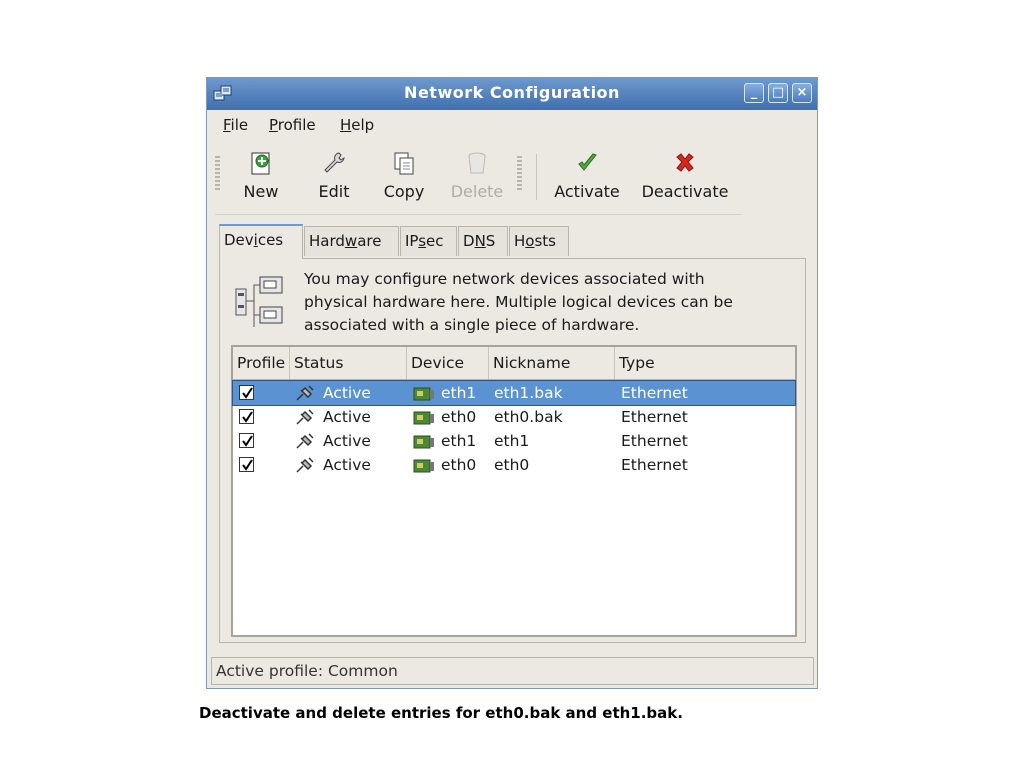 The width and height of the screenshot is (1023, 767). I want to click on close-button: ×, so click(802, 93).